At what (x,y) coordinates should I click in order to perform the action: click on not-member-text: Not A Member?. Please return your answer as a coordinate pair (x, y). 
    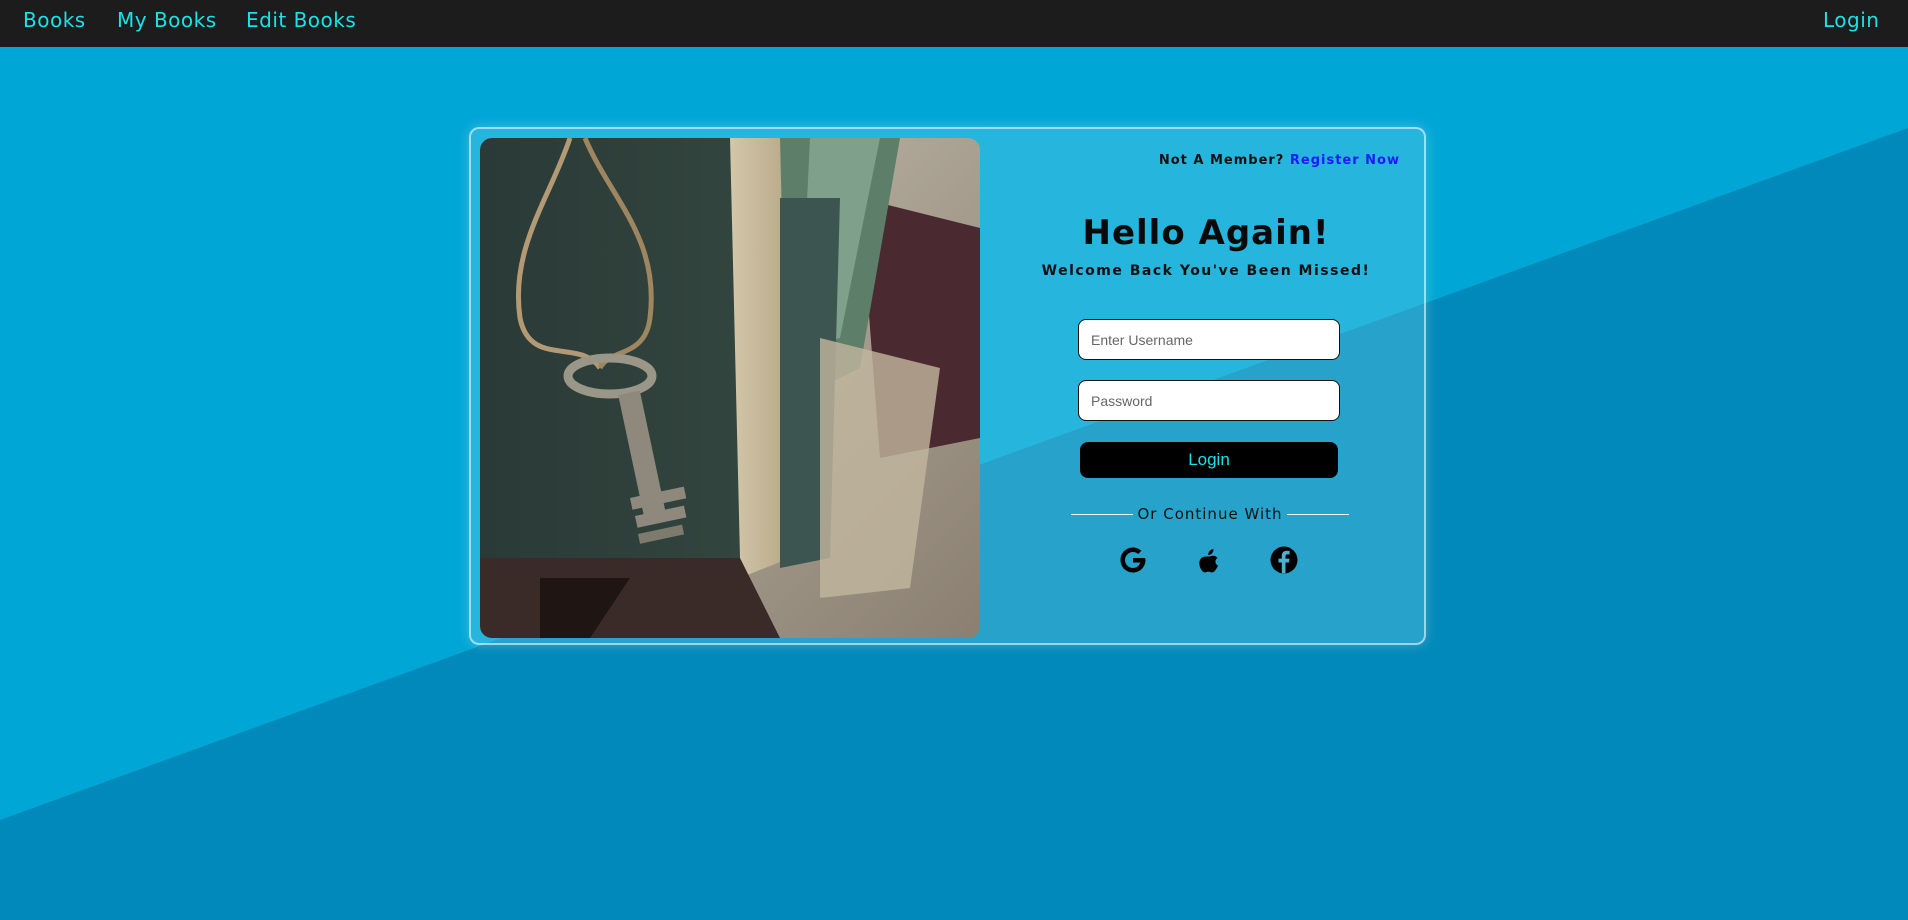
    Looking at the image, I should click on (1221, 160).